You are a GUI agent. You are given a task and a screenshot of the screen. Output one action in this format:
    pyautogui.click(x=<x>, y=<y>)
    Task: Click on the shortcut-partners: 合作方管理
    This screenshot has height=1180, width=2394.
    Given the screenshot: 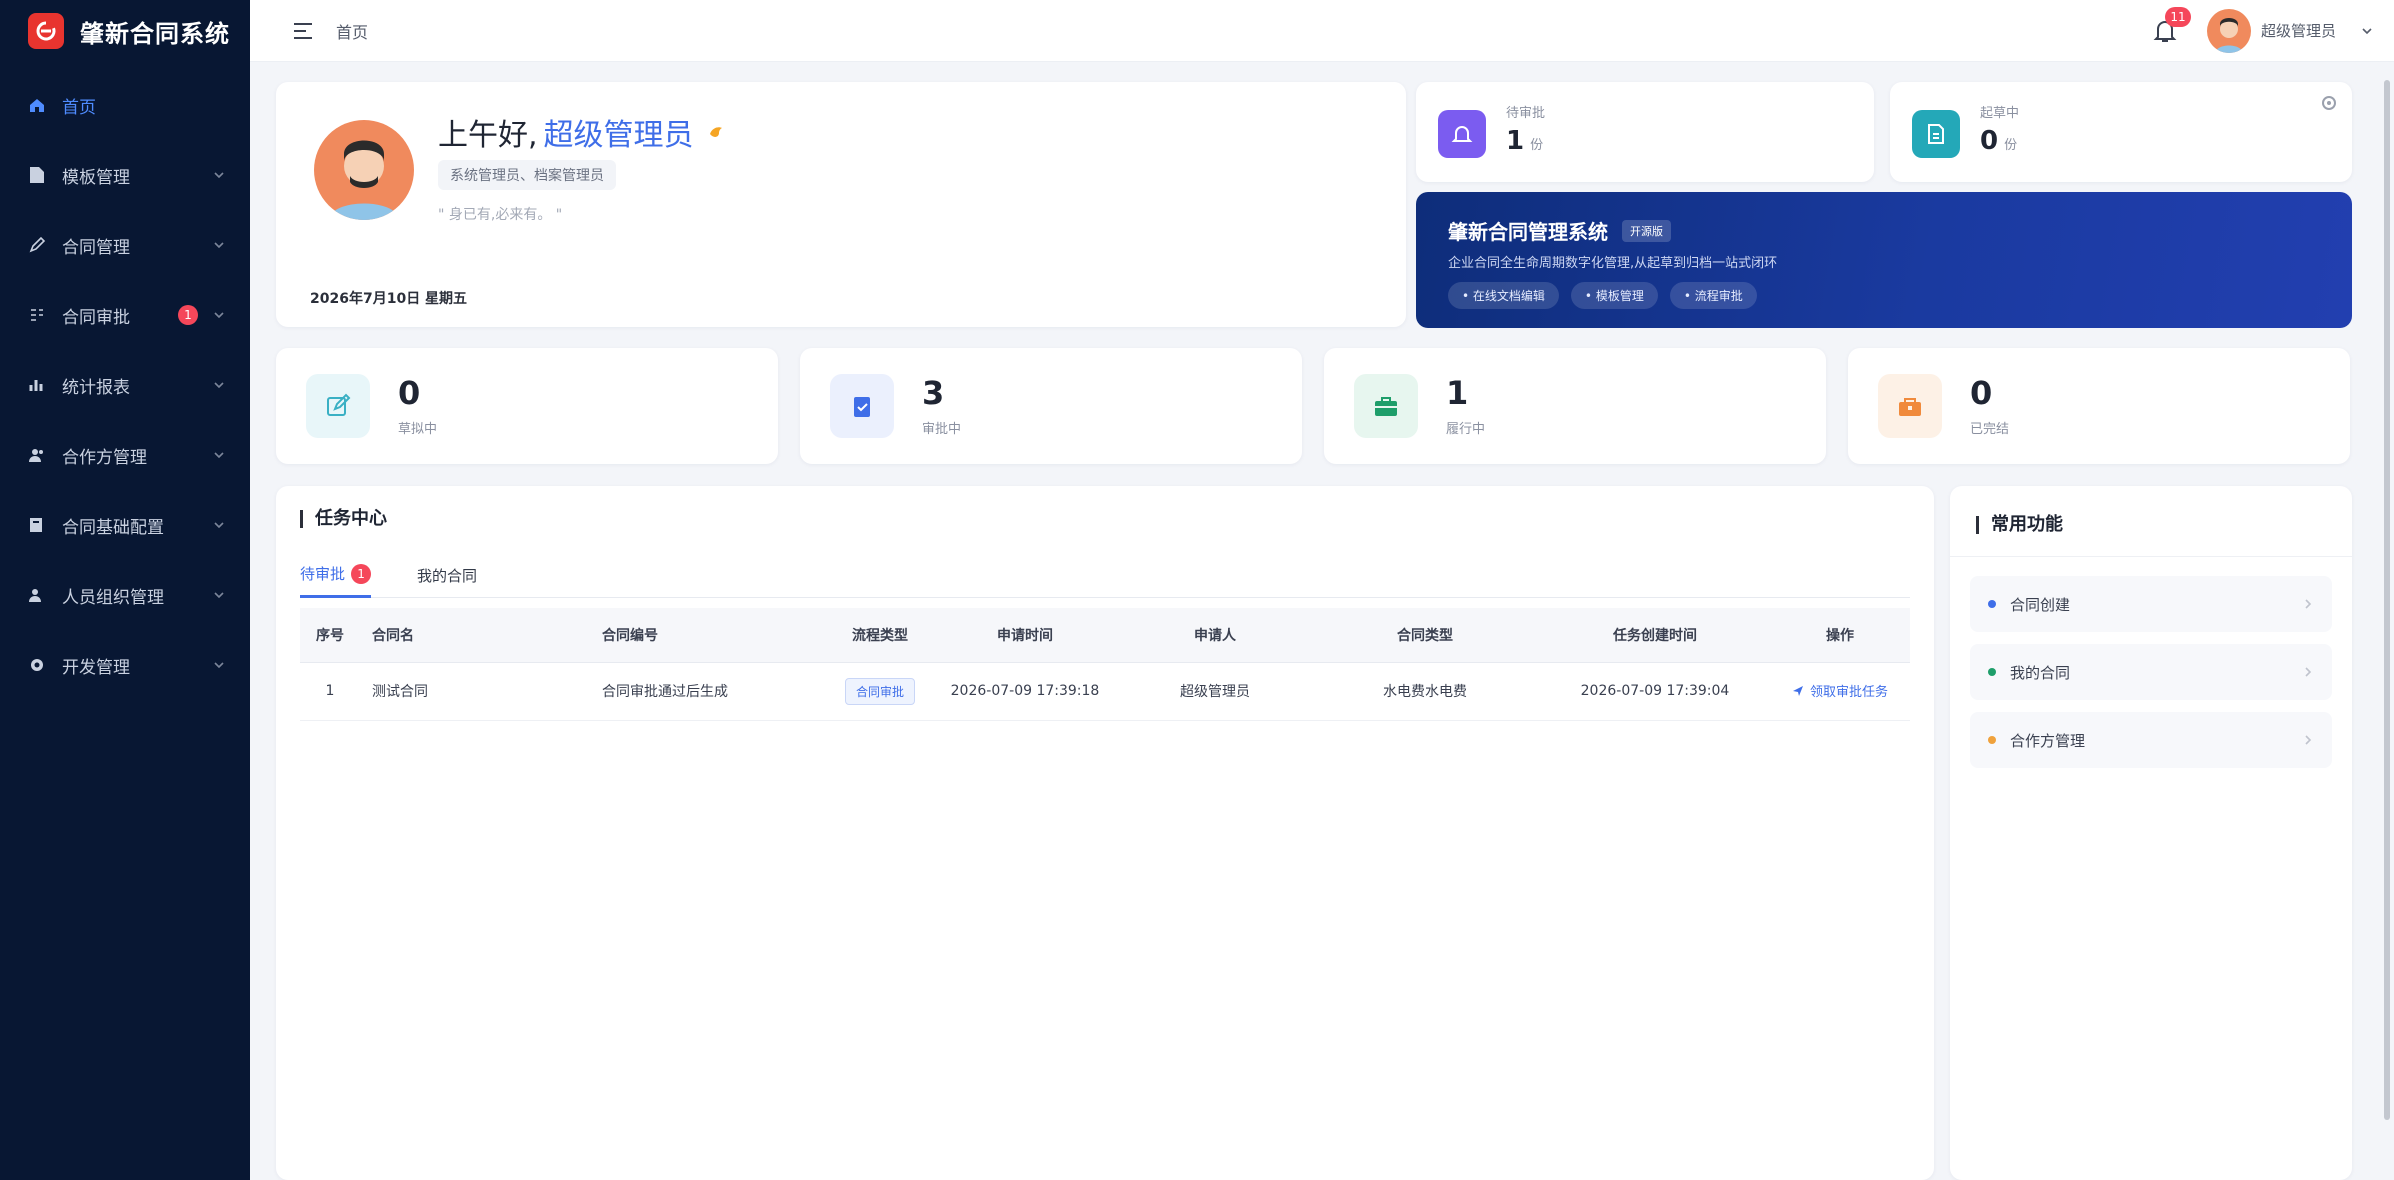 What is the action you would take?
    pyautogui.click(x=2151, y=740)
    